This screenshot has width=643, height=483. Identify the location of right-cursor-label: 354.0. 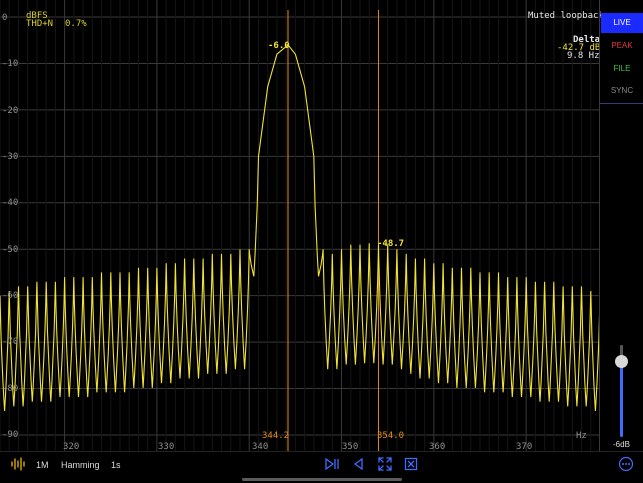
(390, 436).